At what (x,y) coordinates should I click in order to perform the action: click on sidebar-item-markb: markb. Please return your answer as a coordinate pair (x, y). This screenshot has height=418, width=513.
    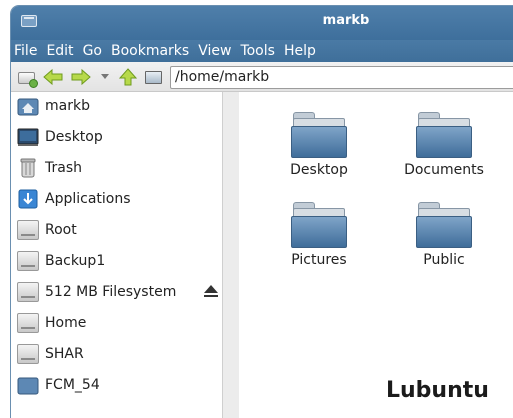
    Looking at the image, I should click on (53, 106).